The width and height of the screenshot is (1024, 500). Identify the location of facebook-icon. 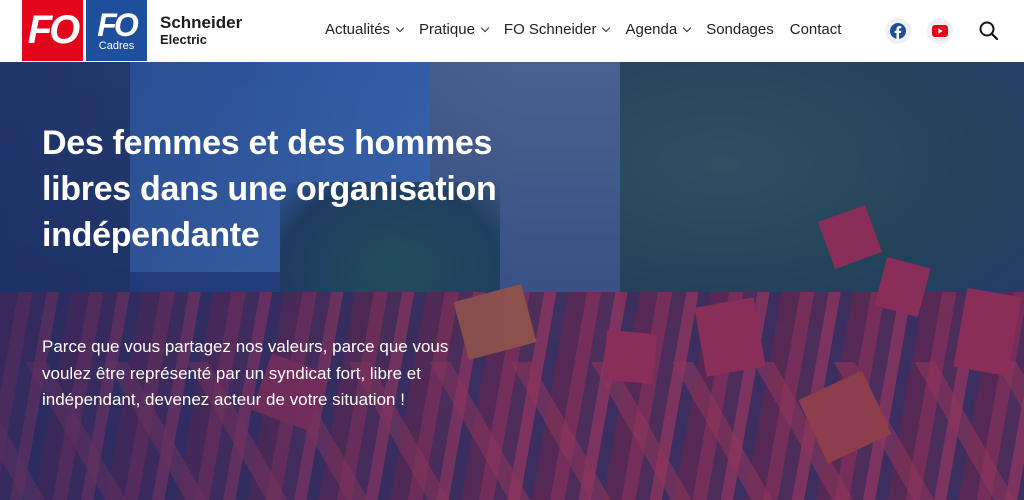
(898, 31).